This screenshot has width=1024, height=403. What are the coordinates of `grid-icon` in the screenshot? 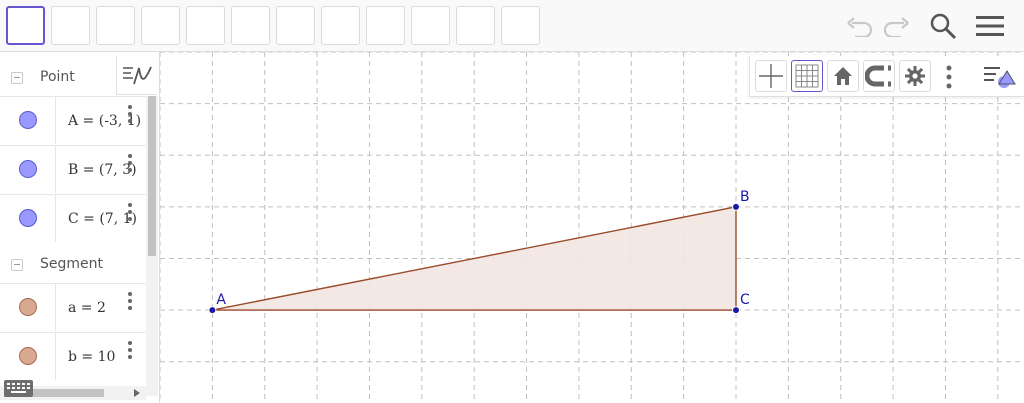 It's located at (807, 76).